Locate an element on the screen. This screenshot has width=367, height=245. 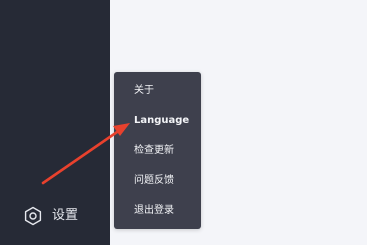
menu-item-logout: 退出登录 is located at coordinates (157, 211).